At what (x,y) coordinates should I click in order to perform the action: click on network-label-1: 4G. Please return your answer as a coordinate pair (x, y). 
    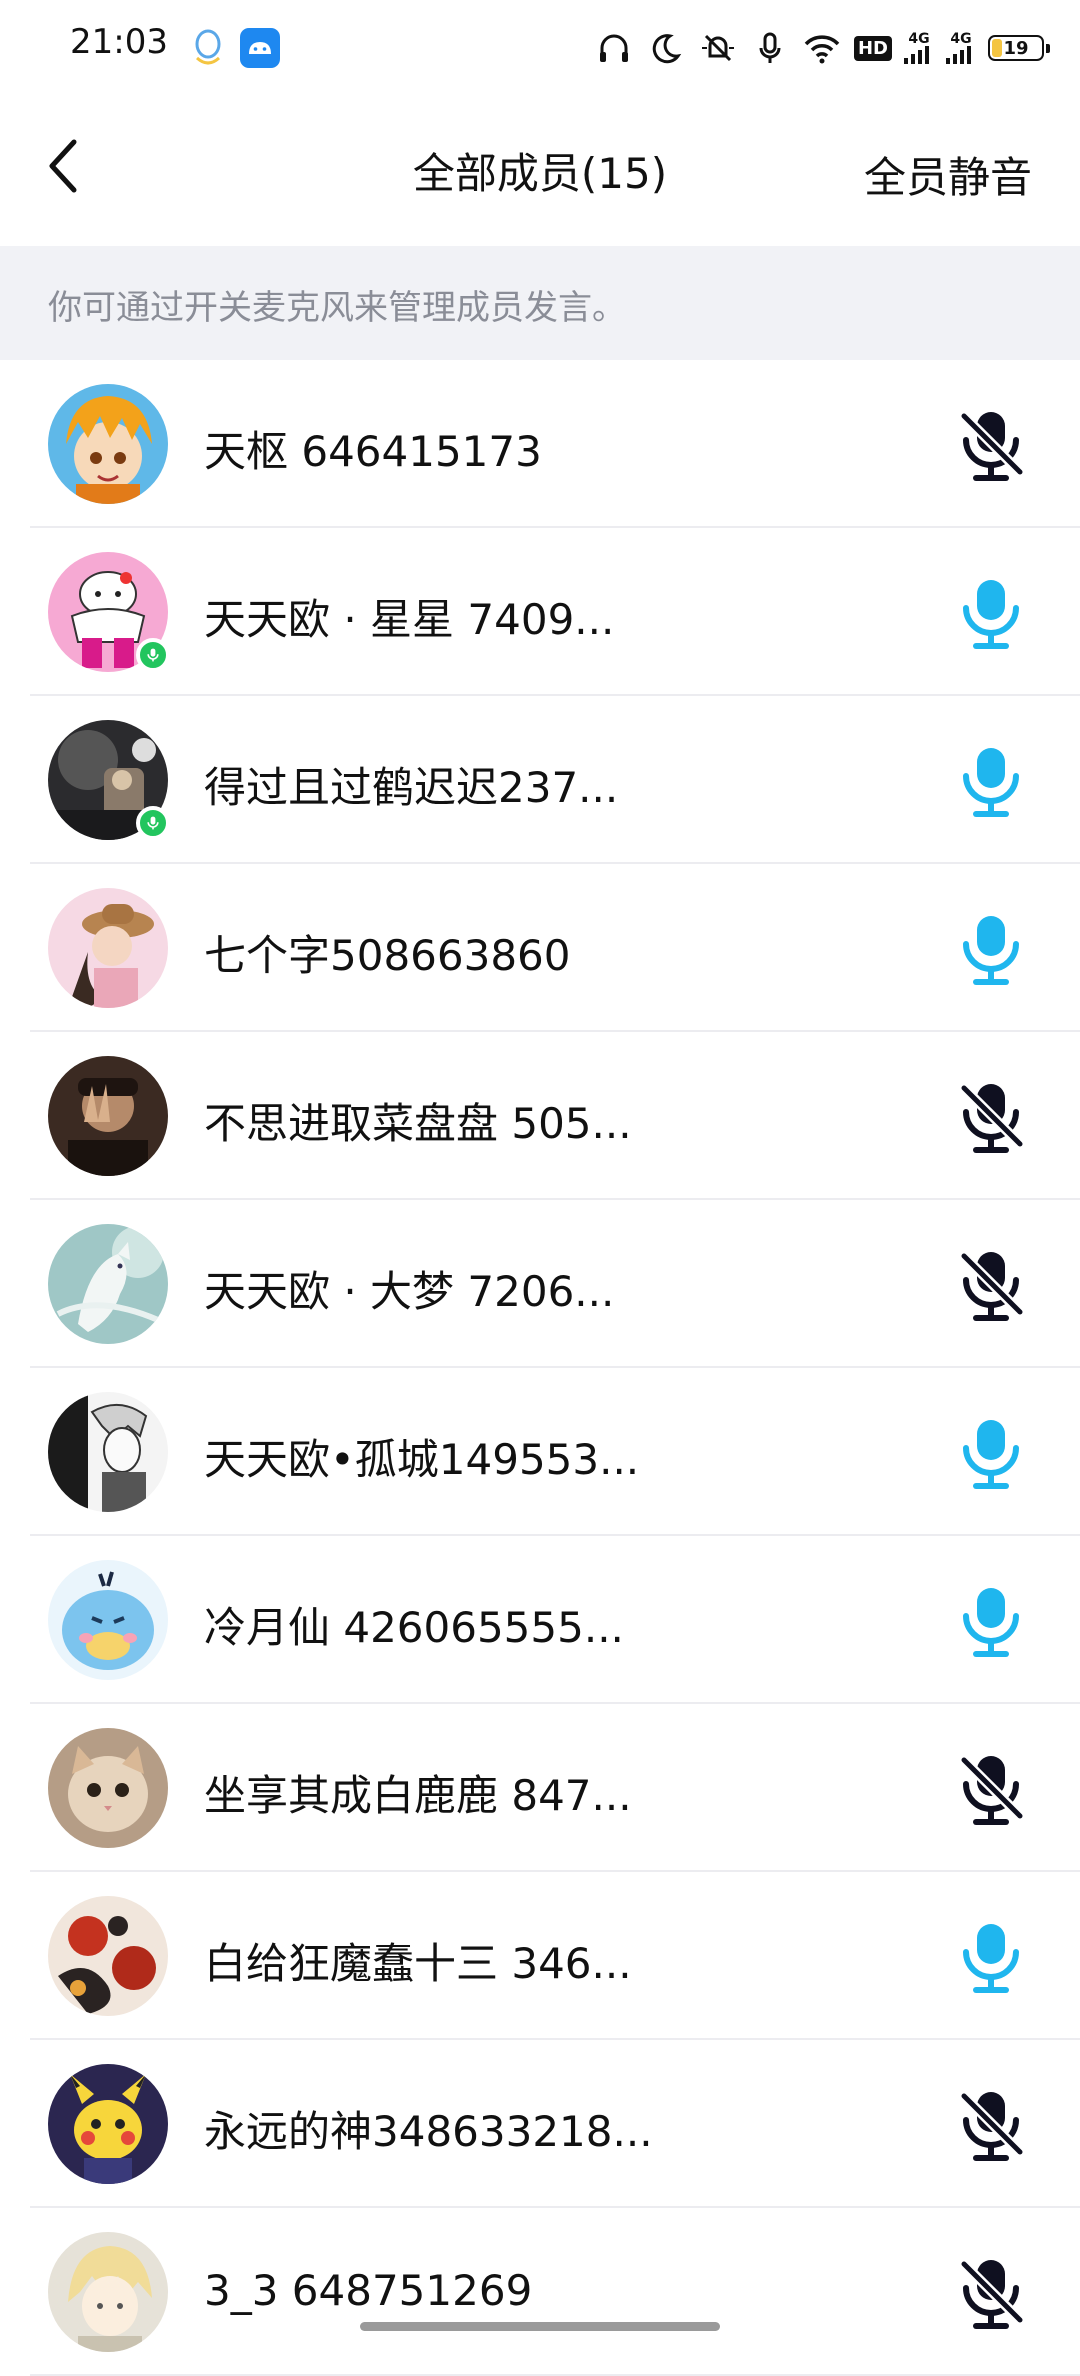
    Looking at the image, I should click on (919, 39).